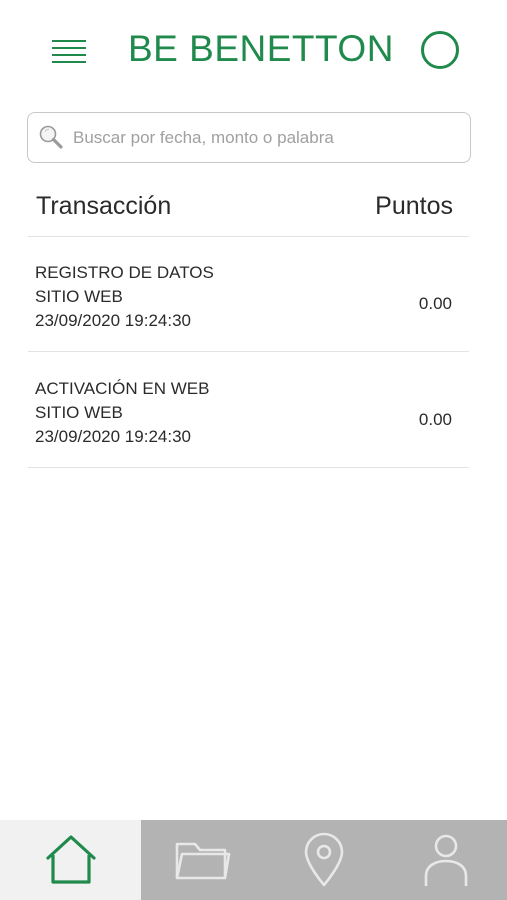 This screenshot has height=900, width=507. Describe the element at coordinates (414, 206) in the screenshot. I see `column-header-points: Puntos` at that location.